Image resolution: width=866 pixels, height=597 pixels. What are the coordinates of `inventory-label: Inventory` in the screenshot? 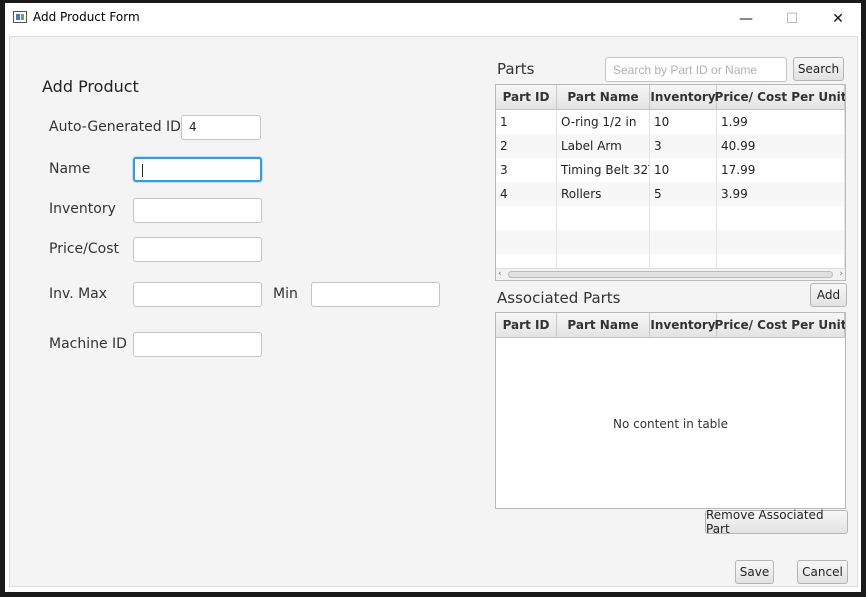 It's located at (82, 209).